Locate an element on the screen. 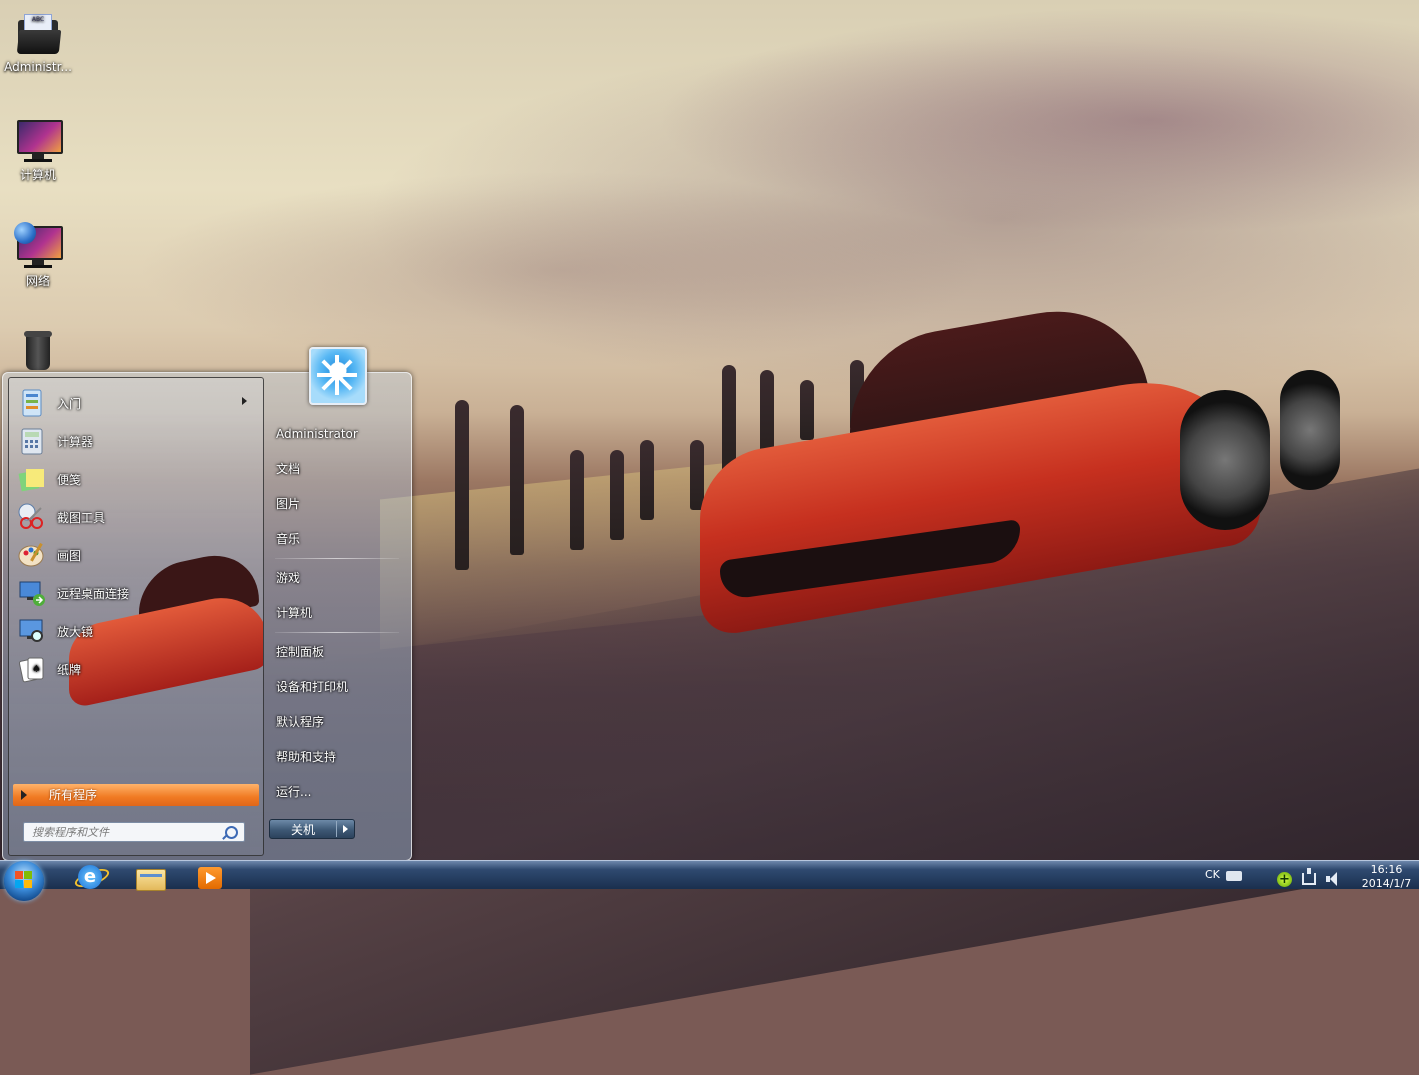 This screenshot has width=1419, height=1075. magnifier-icon is located at coordinates (32, 631).